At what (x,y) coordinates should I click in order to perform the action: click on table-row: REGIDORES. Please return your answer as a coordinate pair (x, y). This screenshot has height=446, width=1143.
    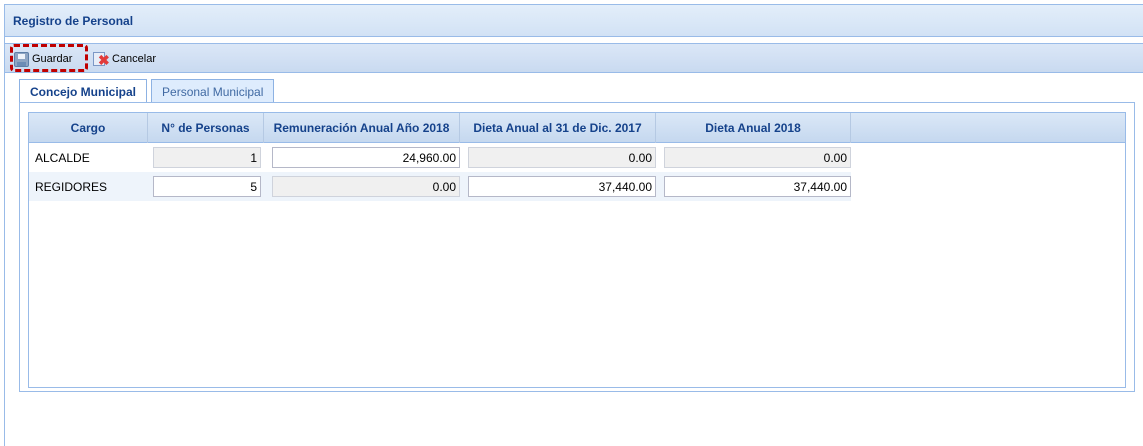
    Looking at the image, I should click on (440, 186).